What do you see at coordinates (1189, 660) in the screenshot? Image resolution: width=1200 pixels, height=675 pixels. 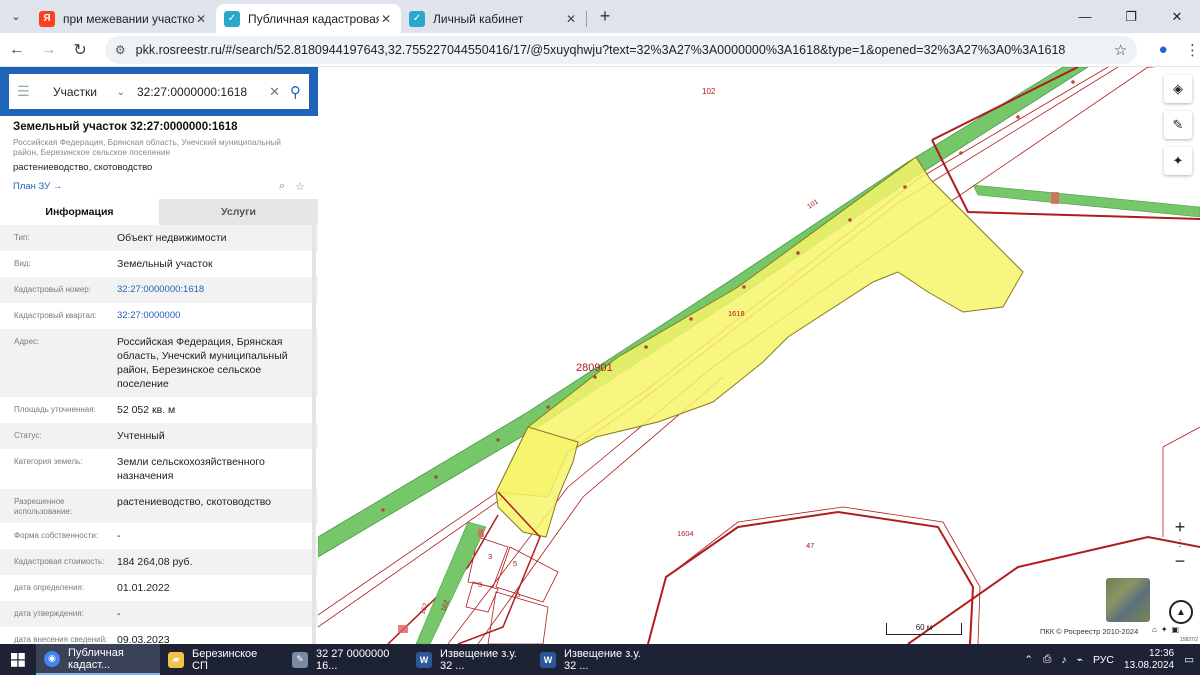 I see `notifications-icon: ▭` at bounding box center [1189, 660].